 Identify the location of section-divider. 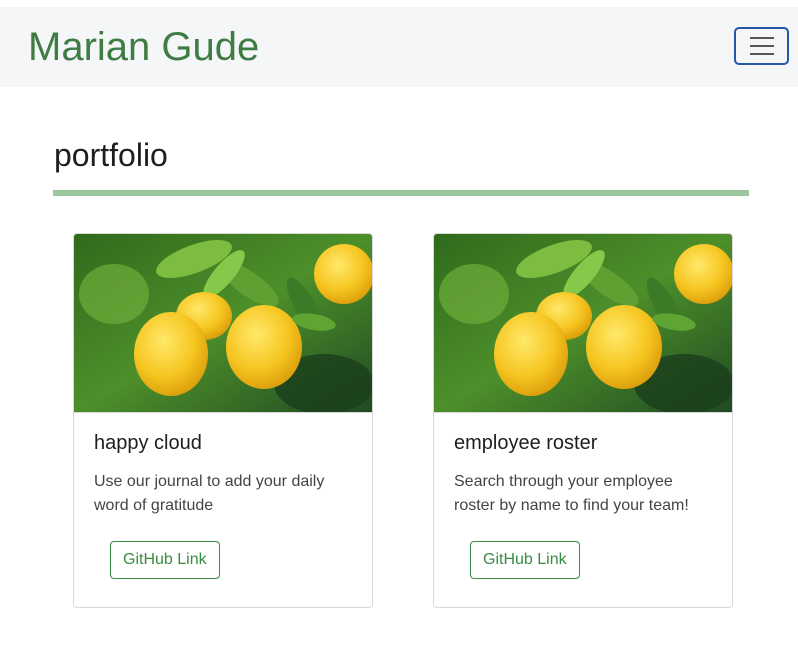
(401, 193).